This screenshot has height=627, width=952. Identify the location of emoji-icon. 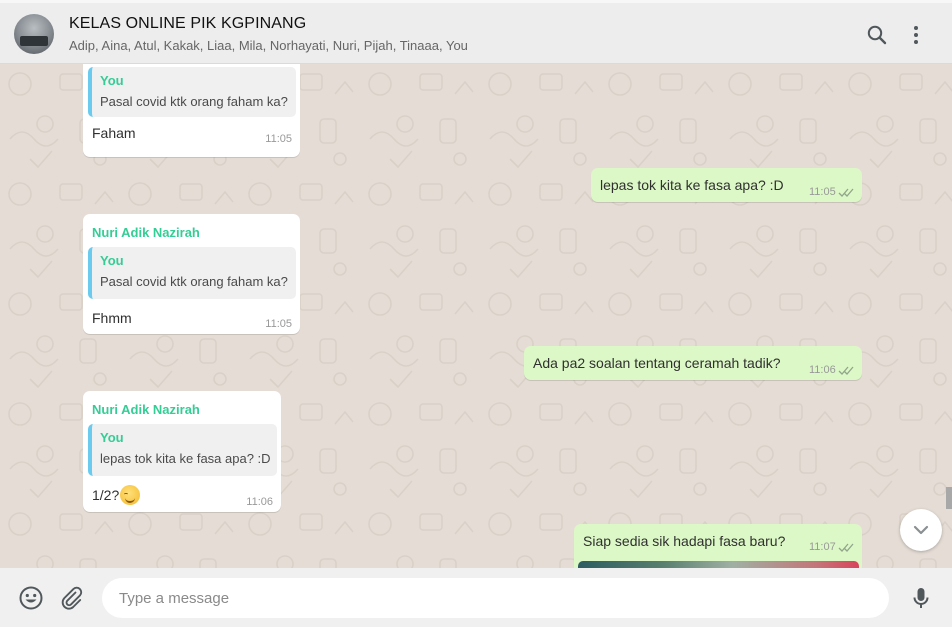
(31, 598).